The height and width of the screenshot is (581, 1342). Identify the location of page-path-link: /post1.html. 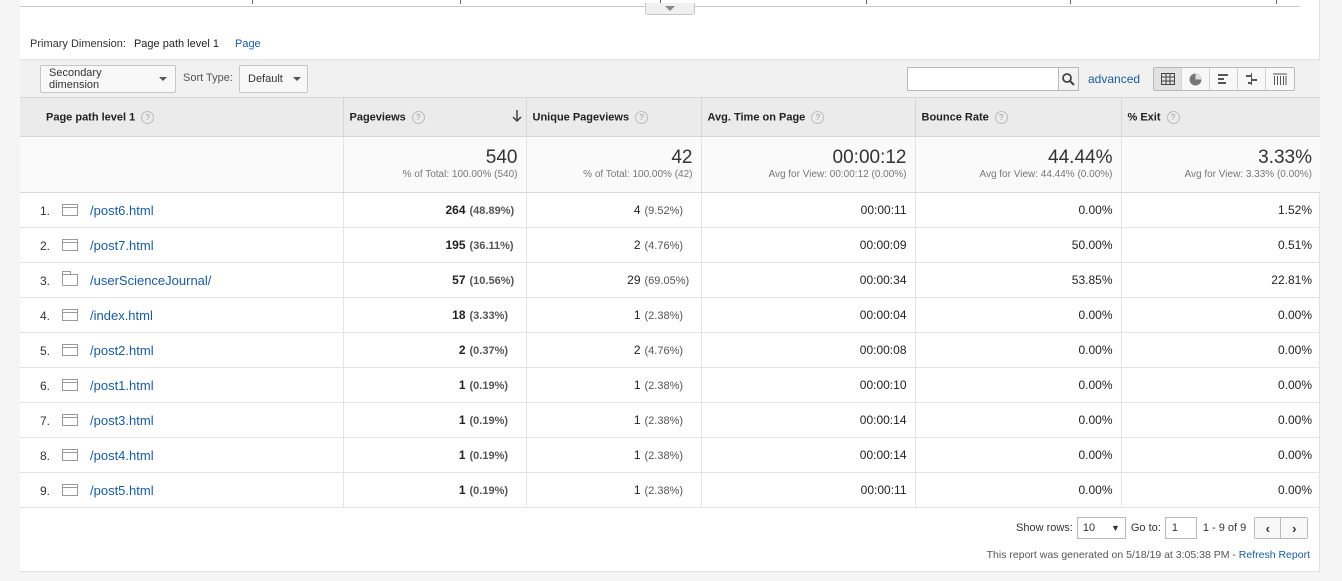
(122, 385).